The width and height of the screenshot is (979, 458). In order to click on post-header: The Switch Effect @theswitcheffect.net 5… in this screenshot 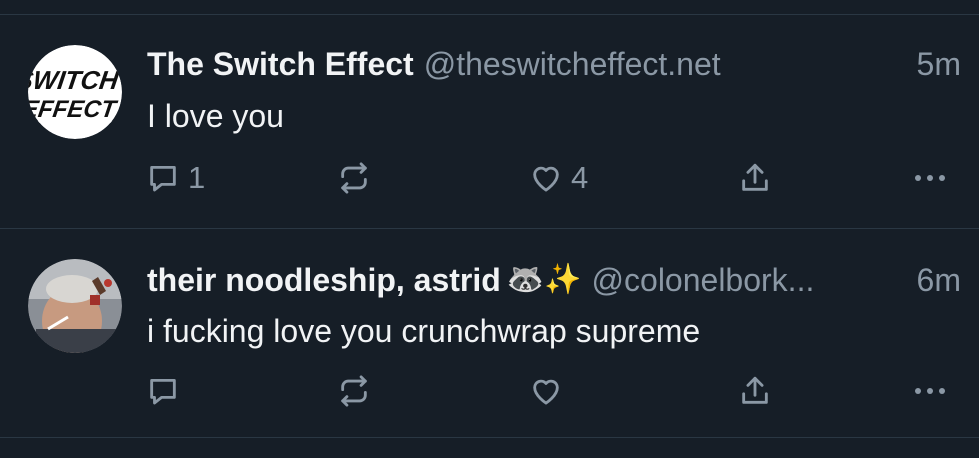, I will do `click(554, 64)`.